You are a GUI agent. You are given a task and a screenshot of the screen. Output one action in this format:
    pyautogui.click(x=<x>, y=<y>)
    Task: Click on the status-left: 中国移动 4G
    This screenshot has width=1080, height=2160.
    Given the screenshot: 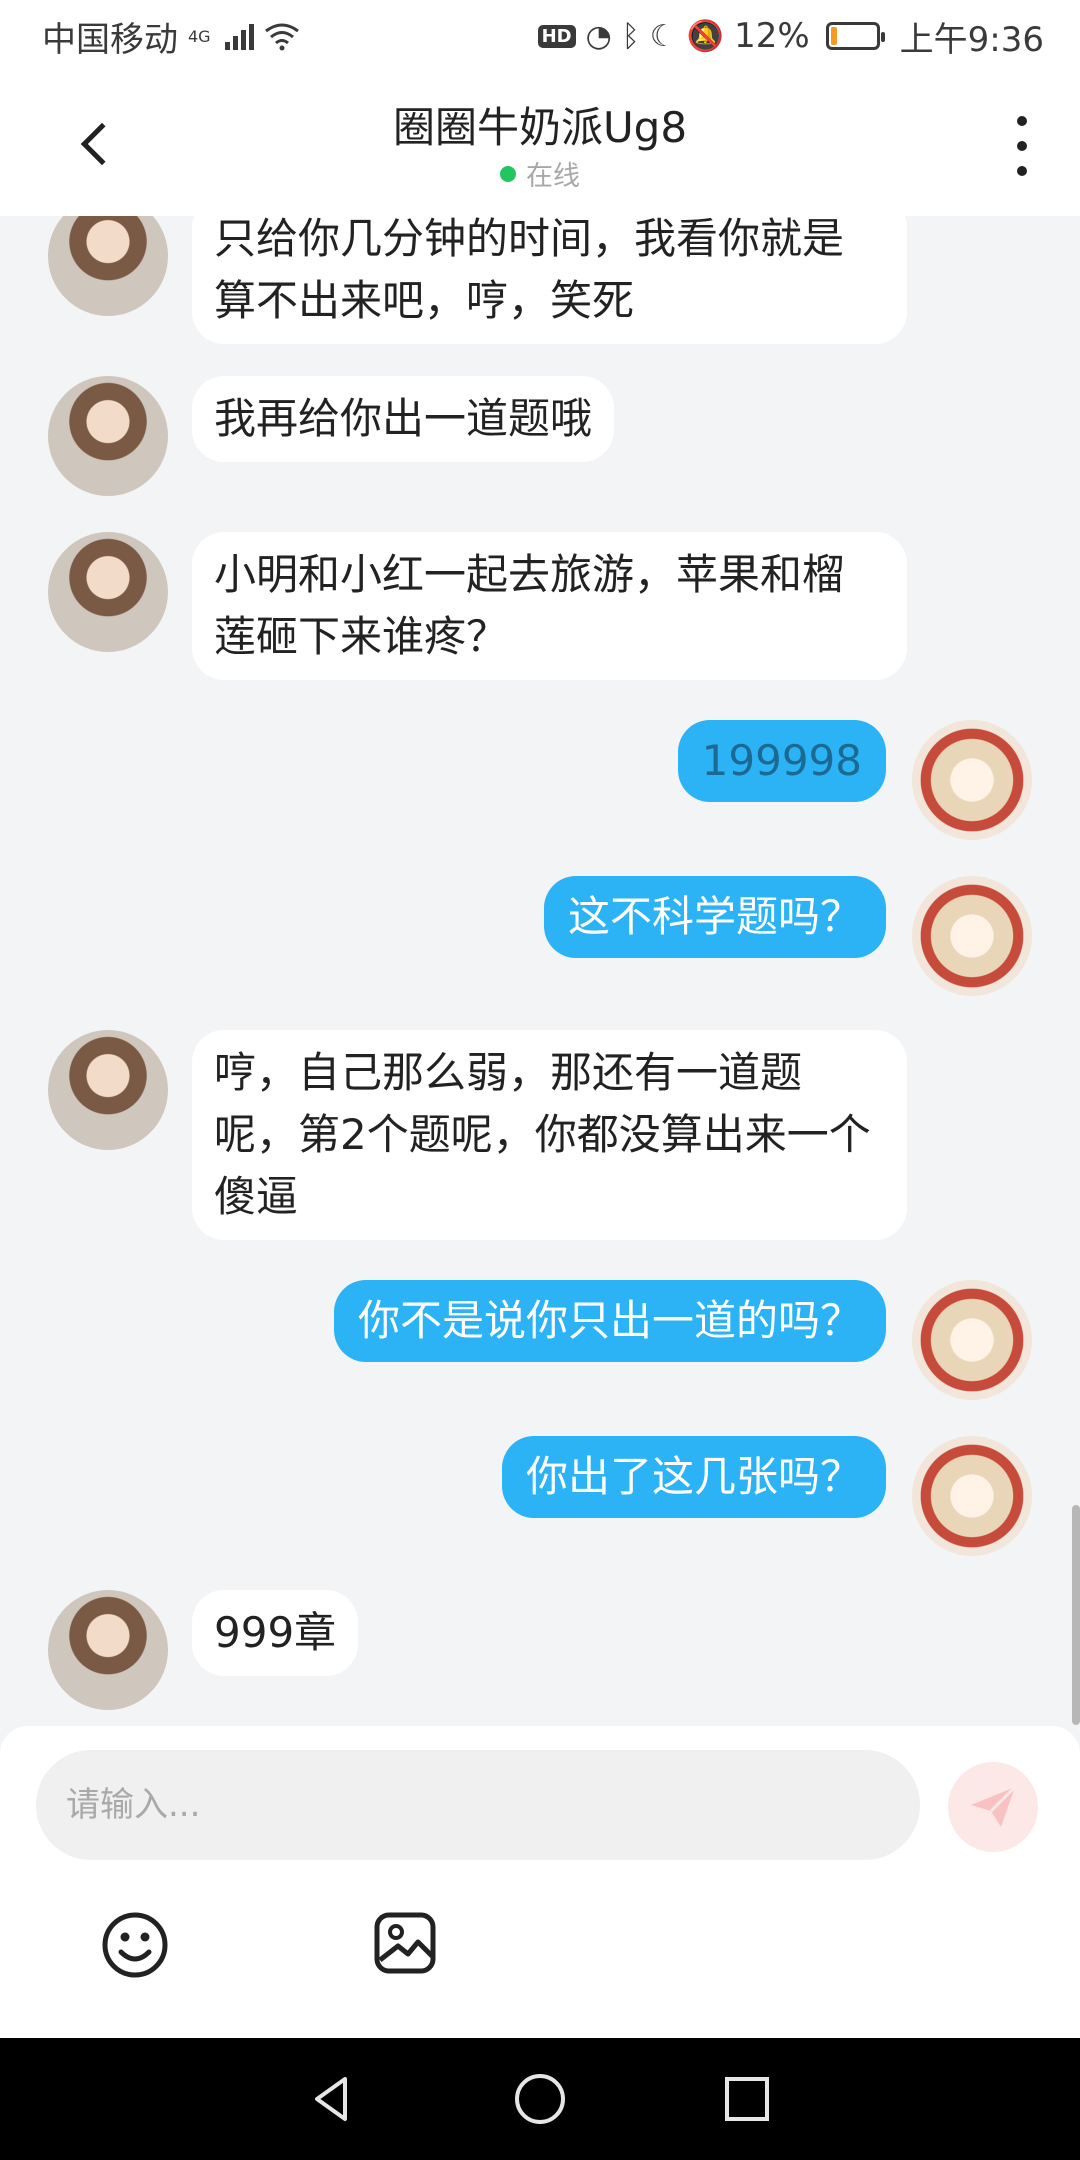 What is the action you would take?
    pyautogui.click(x=171, y=36)
    